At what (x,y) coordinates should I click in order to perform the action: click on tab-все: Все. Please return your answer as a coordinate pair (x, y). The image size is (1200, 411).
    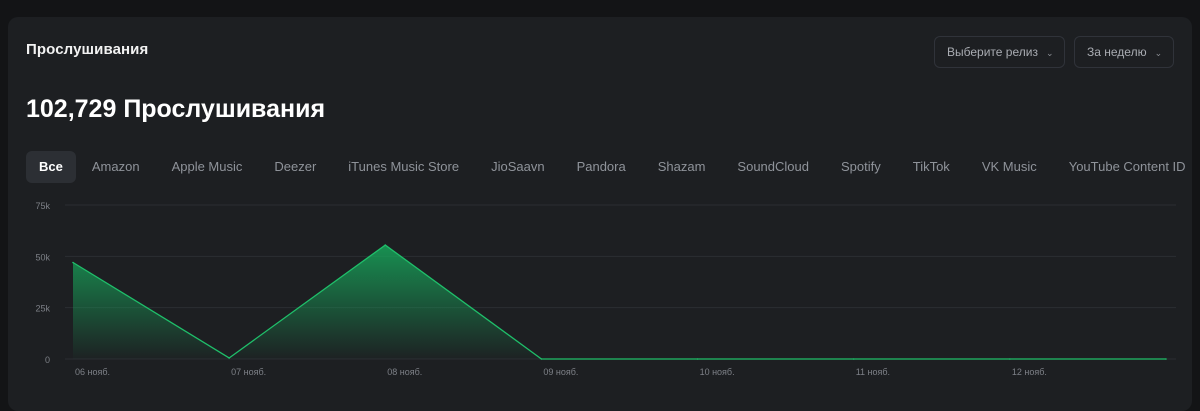
    Looking at the image, I should click on (51, 167).